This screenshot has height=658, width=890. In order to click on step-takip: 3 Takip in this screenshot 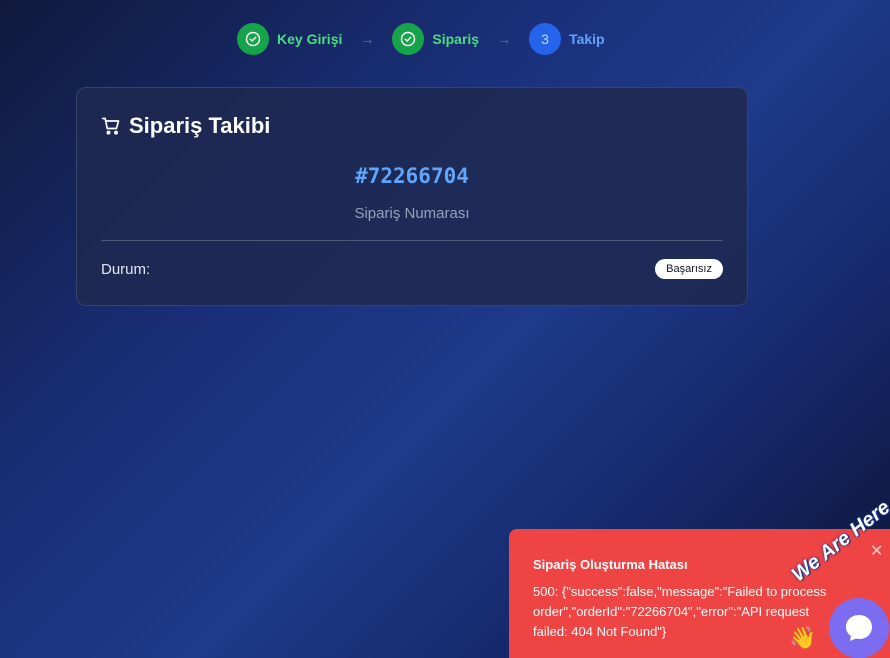, I will do `click(567, 39)`.